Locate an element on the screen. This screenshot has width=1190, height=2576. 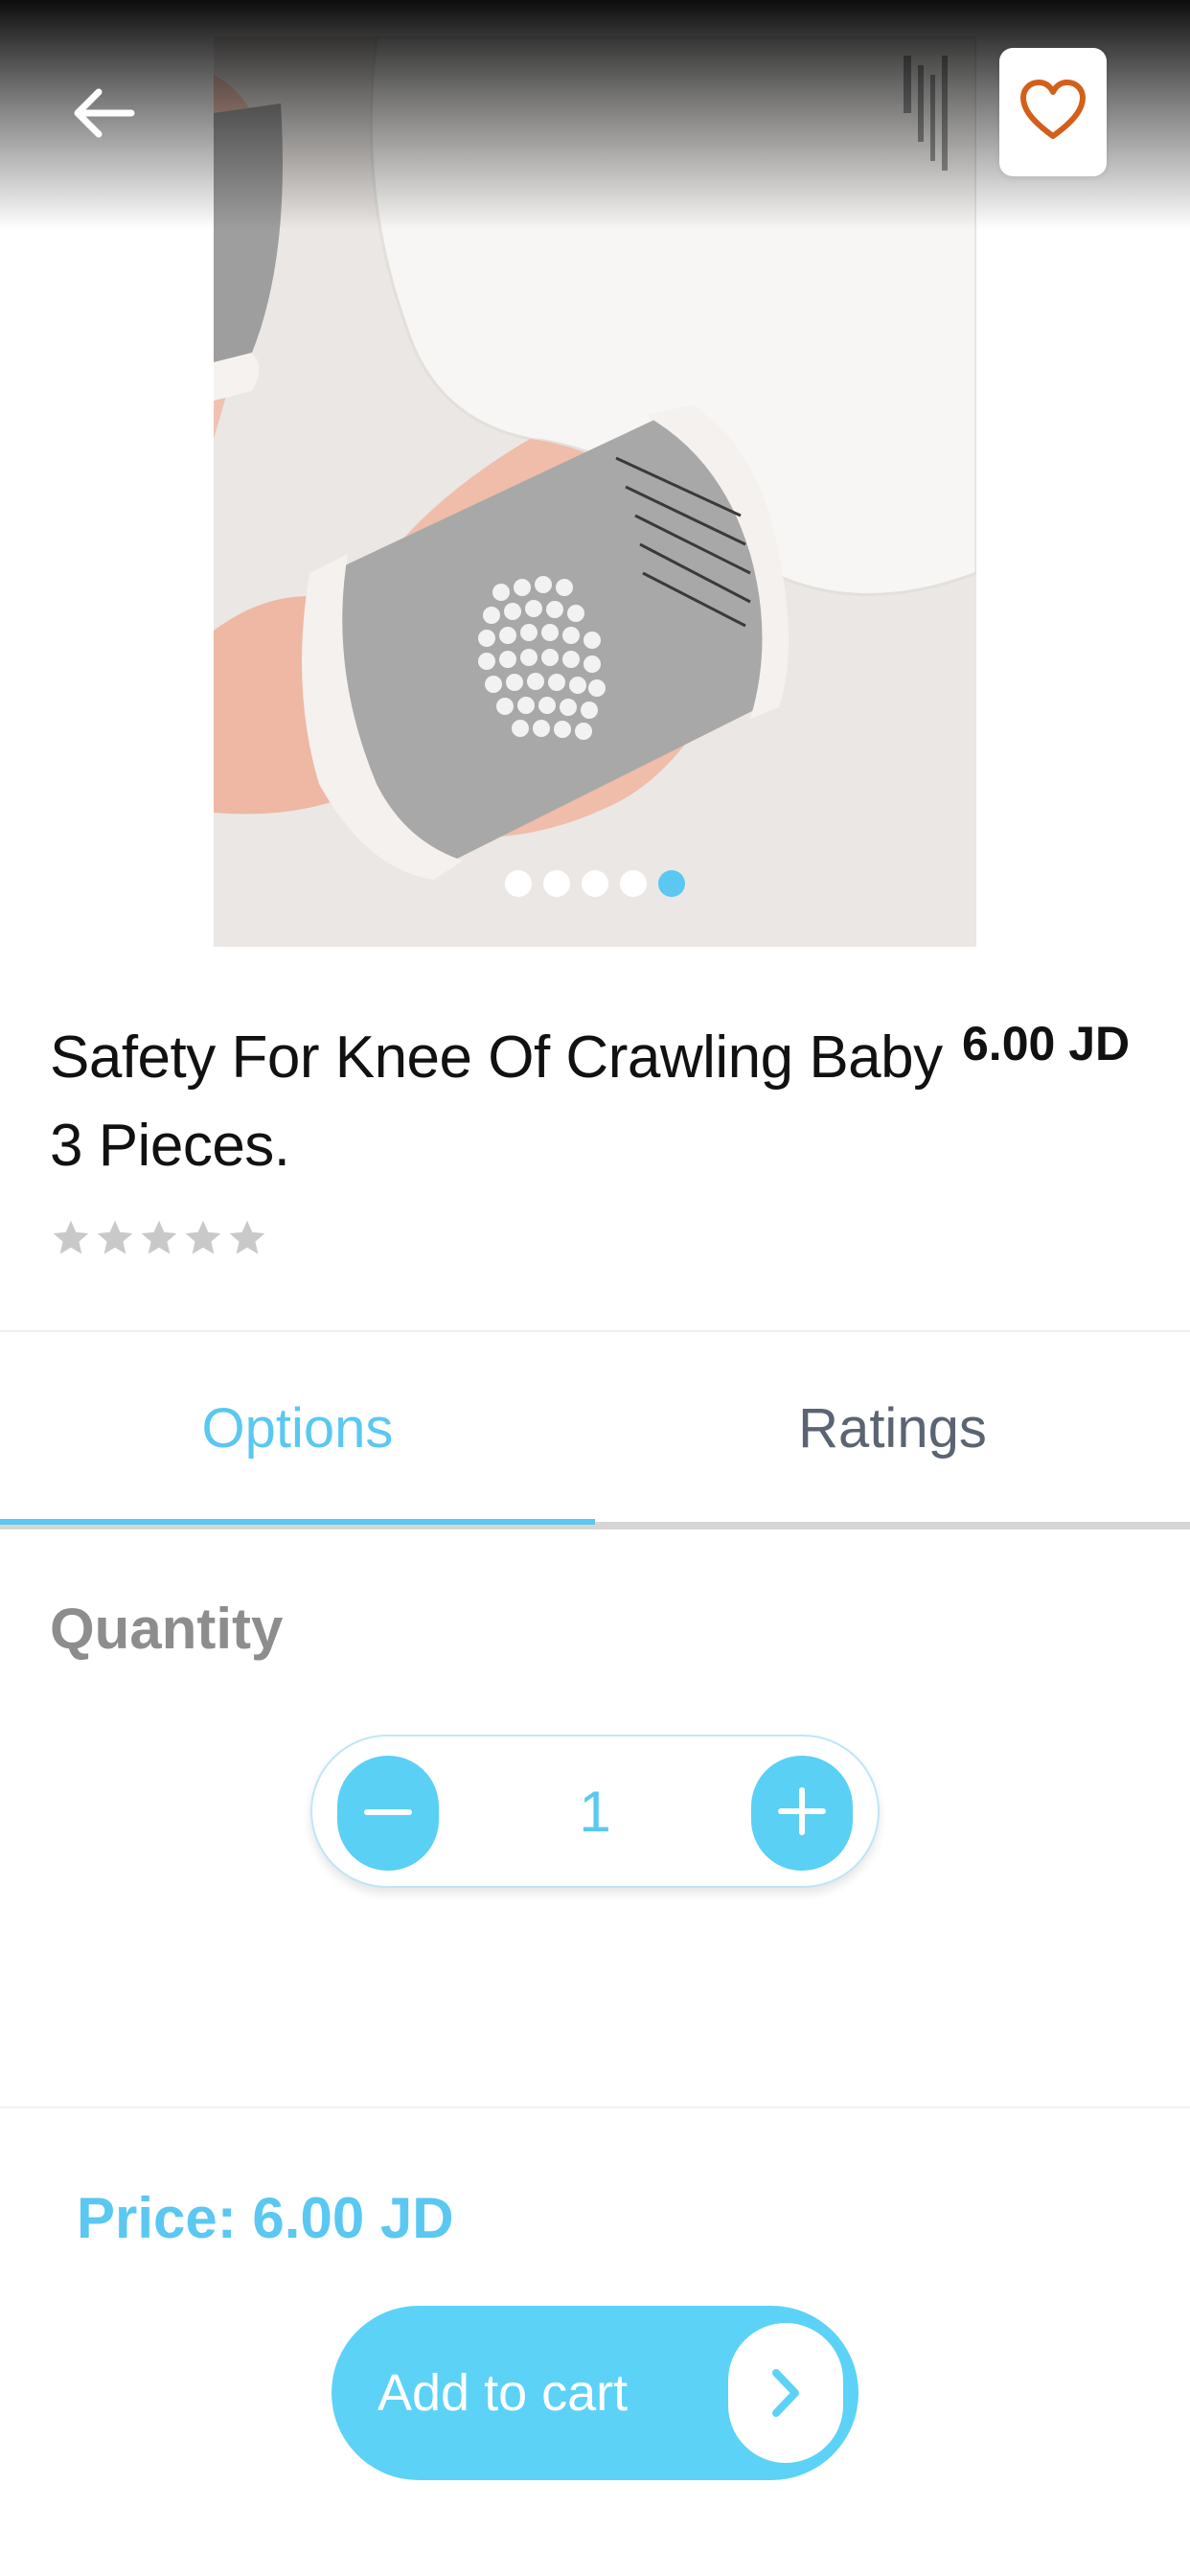
back-button is located at coordinates (103, 115).